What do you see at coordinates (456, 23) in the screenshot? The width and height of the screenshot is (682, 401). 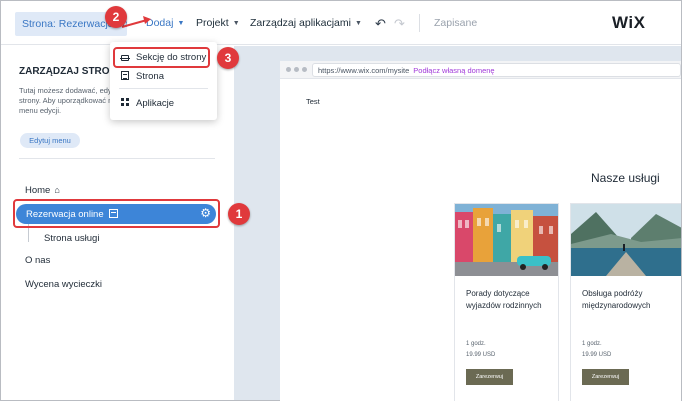 I see `saved-status: Zapisane` at bounding box center [456, 23].